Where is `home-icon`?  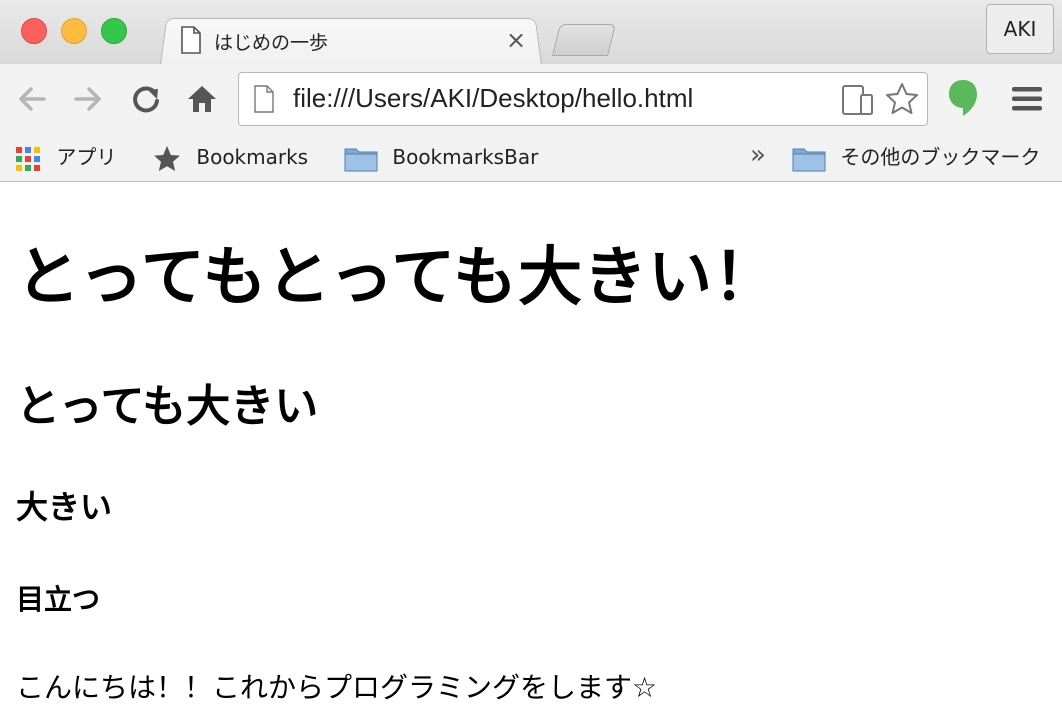
home-icon is located at coordinates (202, 99).